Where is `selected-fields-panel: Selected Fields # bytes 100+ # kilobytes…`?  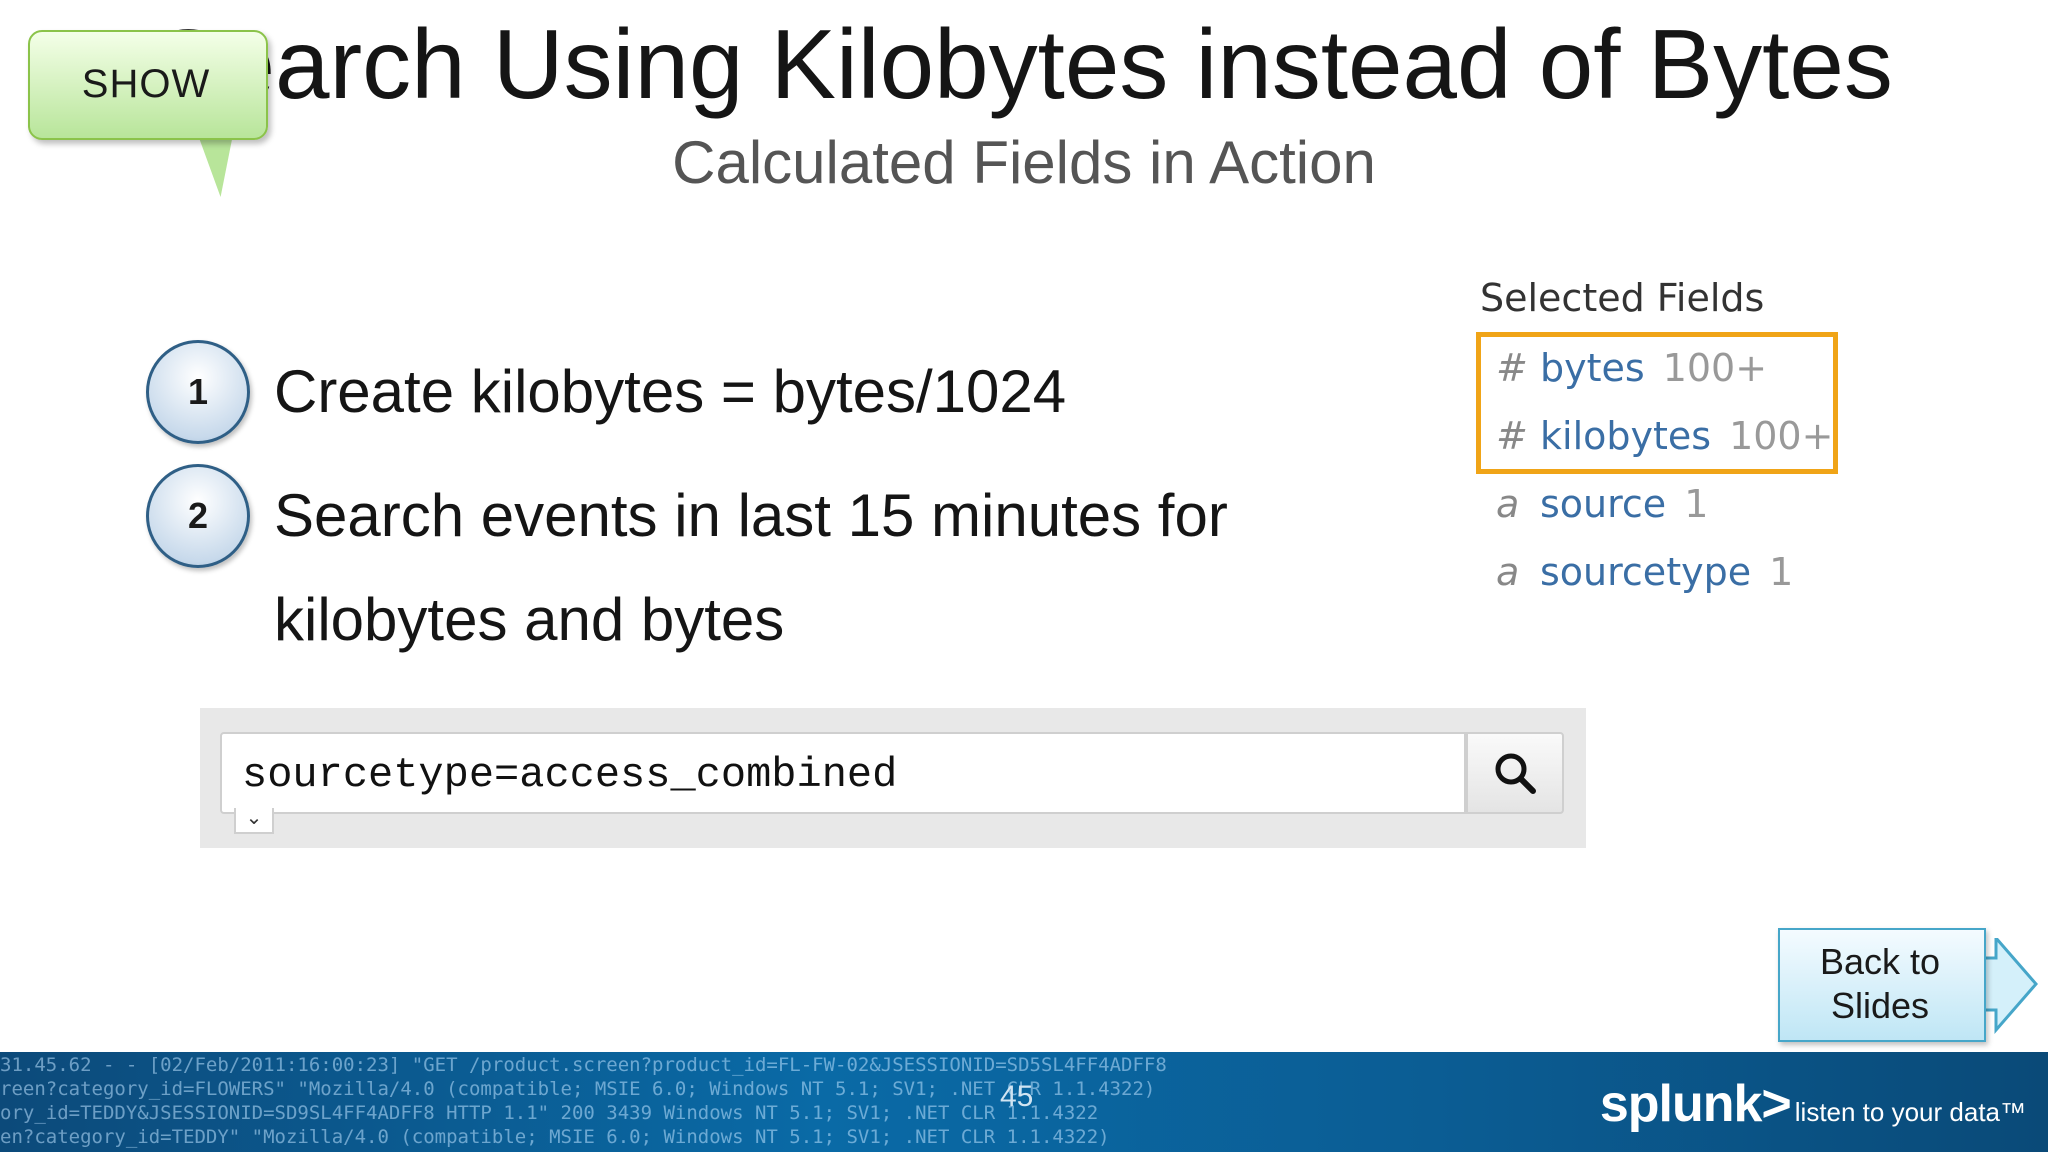
selected-fields-panel: Selected Fields # bytes 100+ # kilobytes… is located at coordinates (1668, 441).